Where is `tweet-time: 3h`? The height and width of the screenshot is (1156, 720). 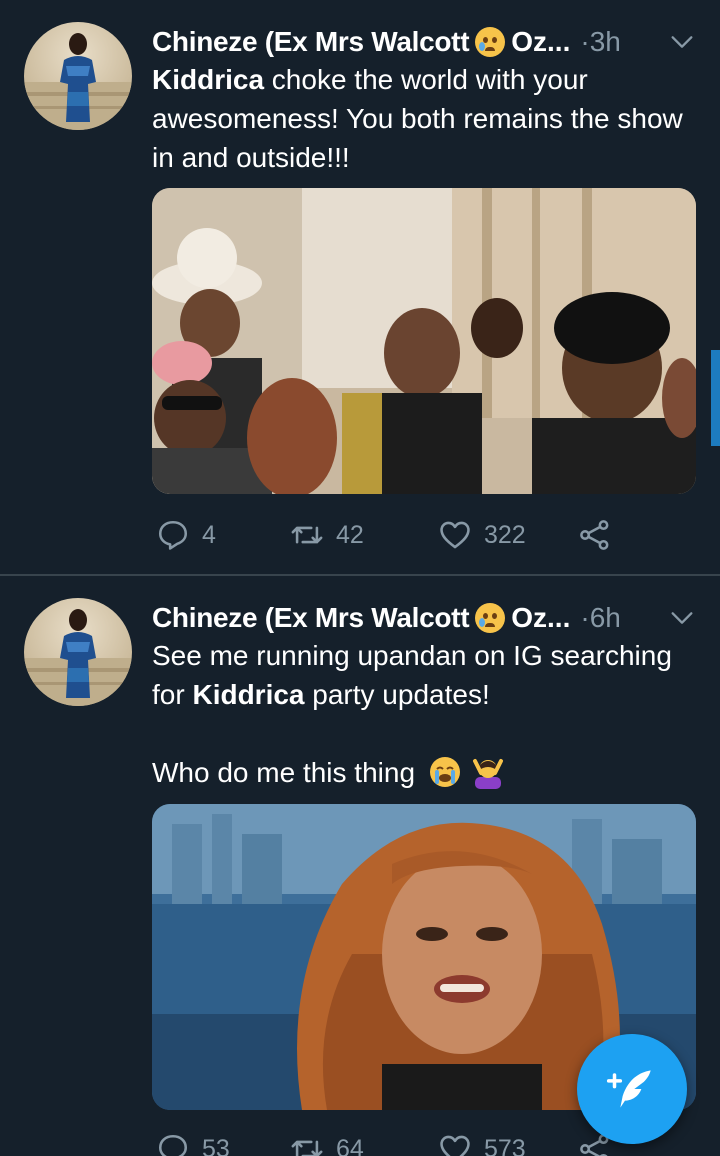
tweet-time: 3h is located at coordinates (605, 41).